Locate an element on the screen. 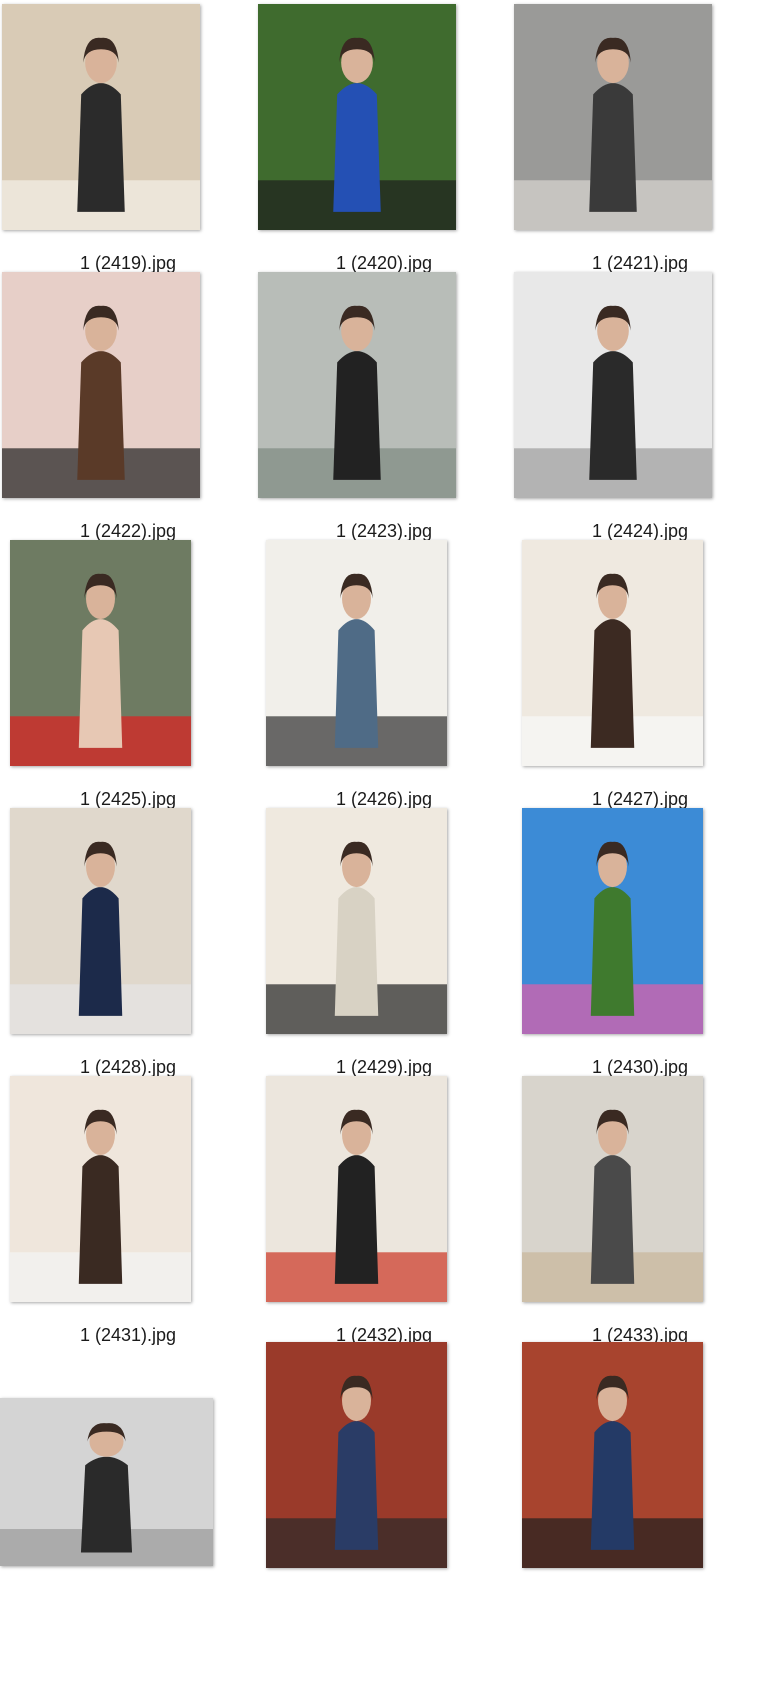  file-item: 1 (2432).jpg is located at coordinates (384, 1217).